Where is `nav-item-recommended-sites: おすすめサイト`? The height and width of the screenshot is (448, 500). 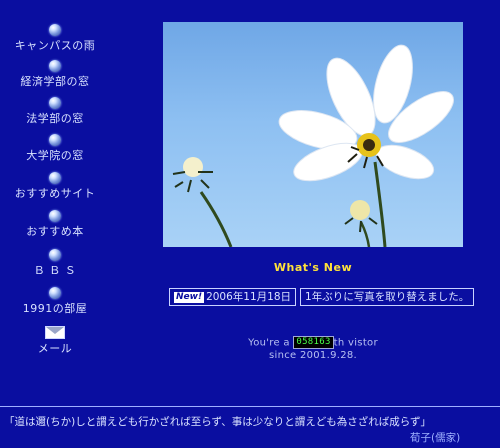
nav-item-recommended-sites: おすすめサイト is located at coordinates (55, 186).